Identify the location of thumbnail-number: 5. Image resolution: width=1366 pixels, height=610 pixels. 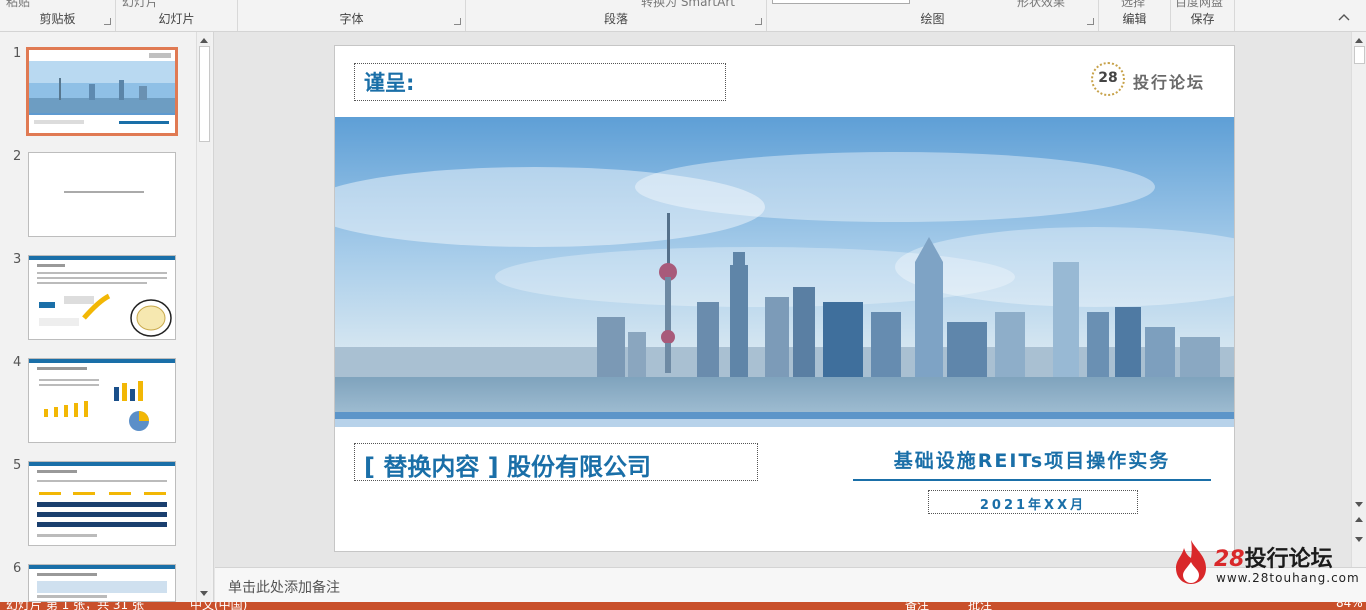
(17, 465).